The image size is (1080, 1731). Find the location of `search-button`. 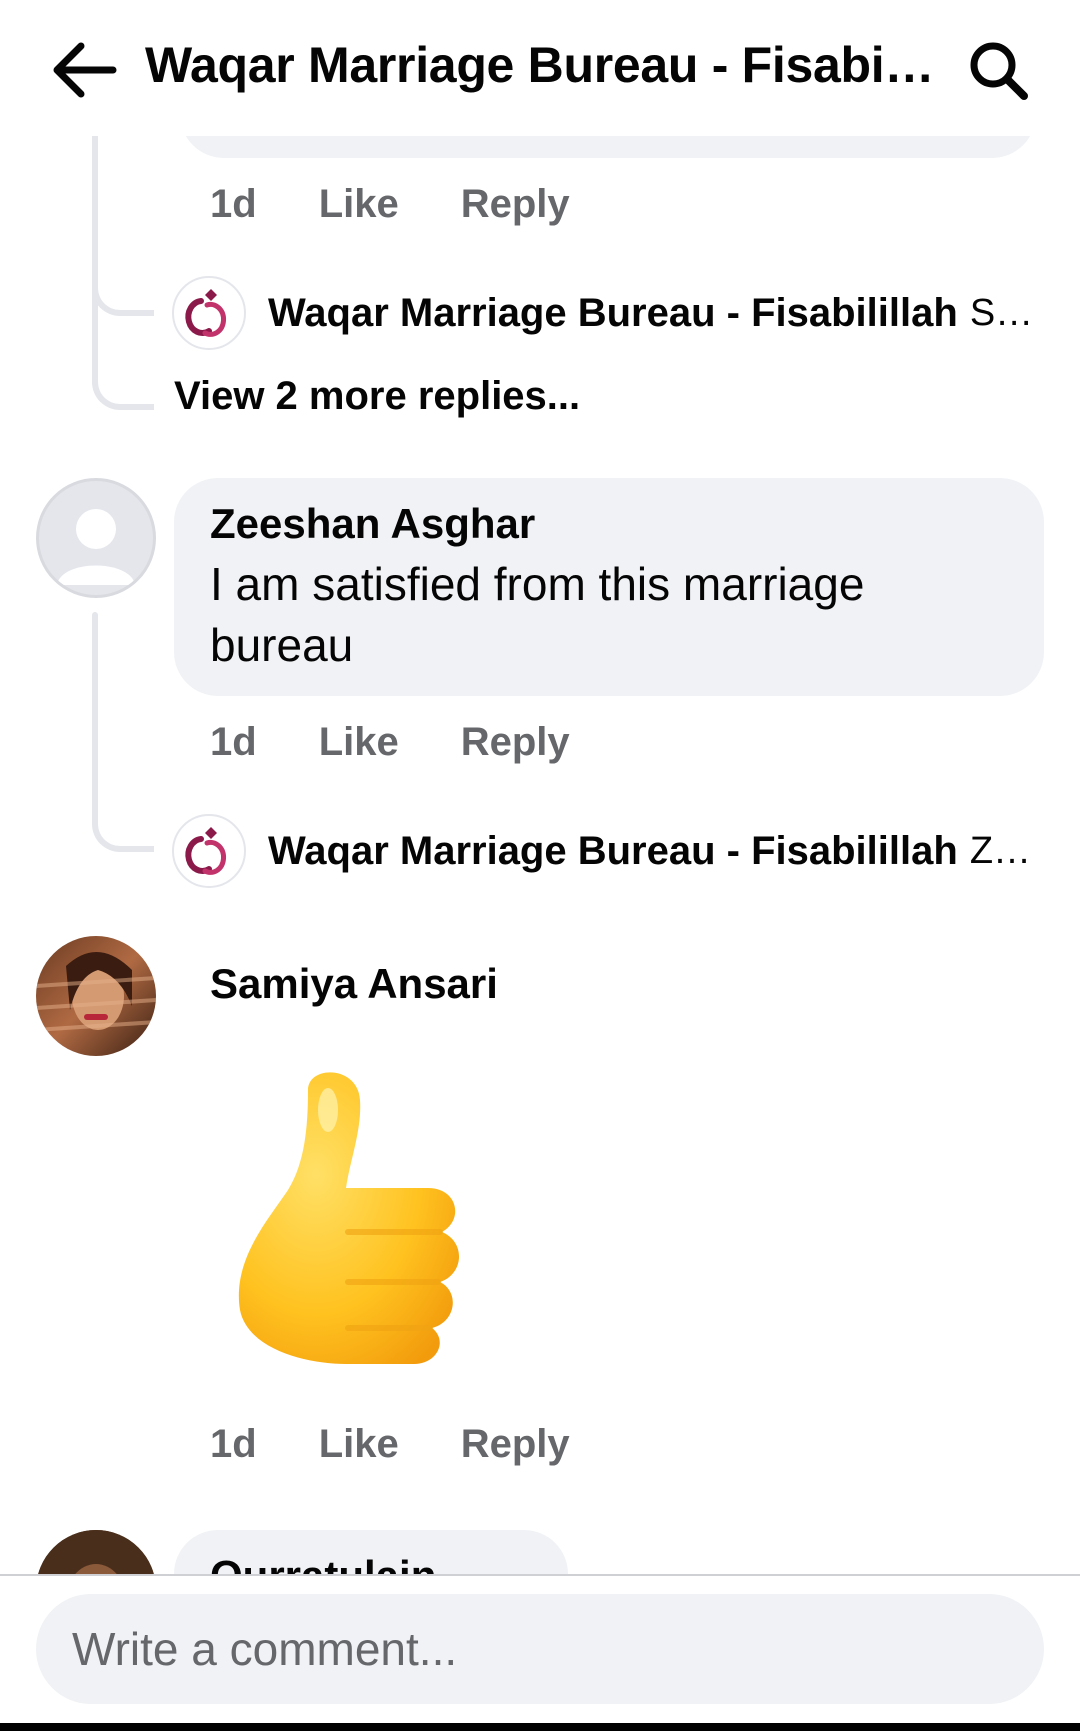

search-button is located at coordinates (998, 70).